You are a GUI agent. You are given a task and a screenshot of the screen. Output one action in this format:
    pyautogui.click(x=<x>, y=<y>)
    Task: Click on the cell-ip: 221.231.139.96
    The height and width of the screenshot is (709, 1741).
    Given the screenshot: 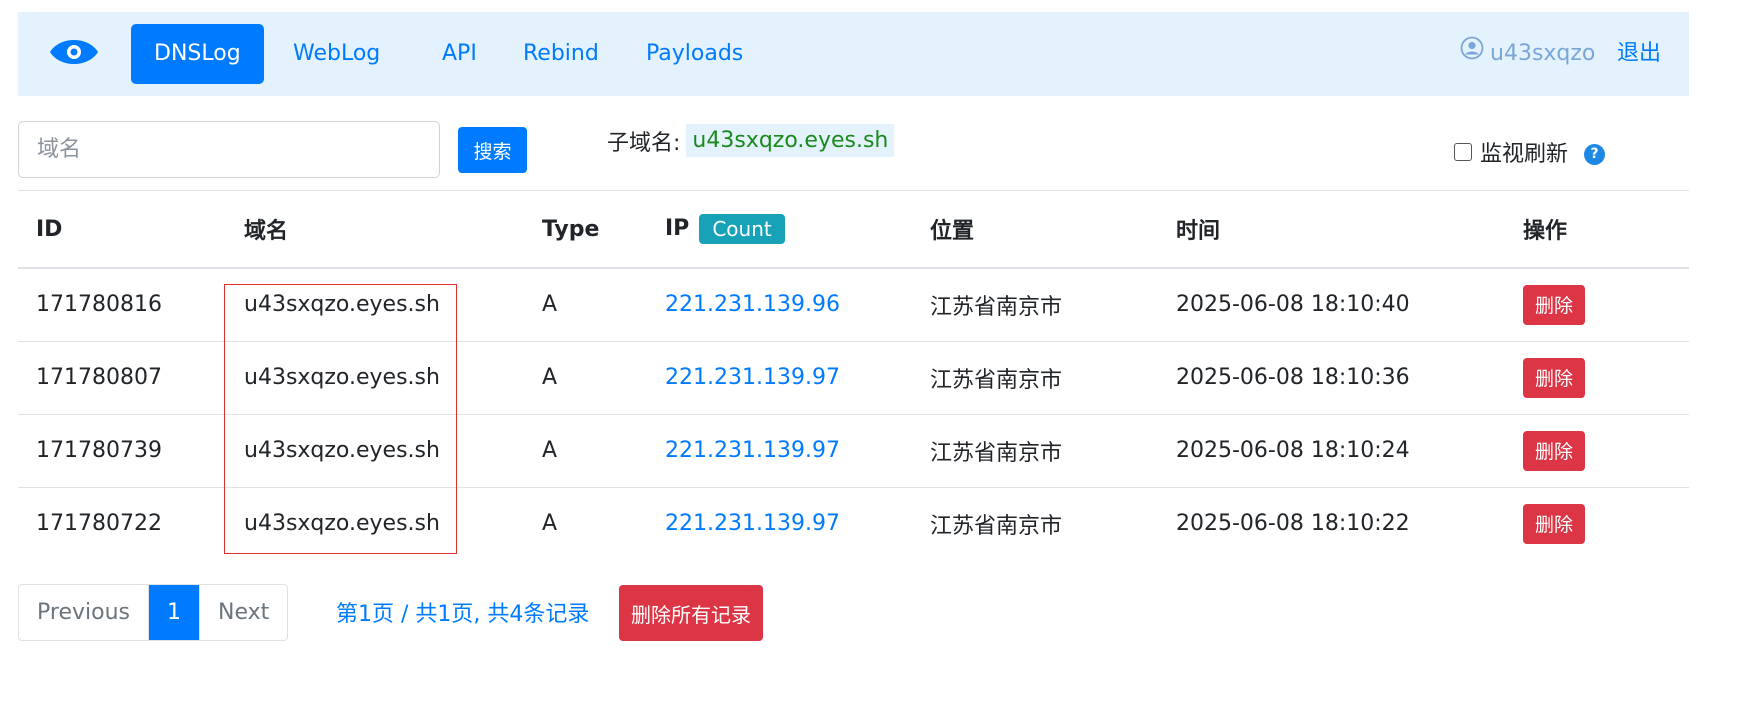 What is the action you would take?
    pyautogui.click(x=779, y=305)
    